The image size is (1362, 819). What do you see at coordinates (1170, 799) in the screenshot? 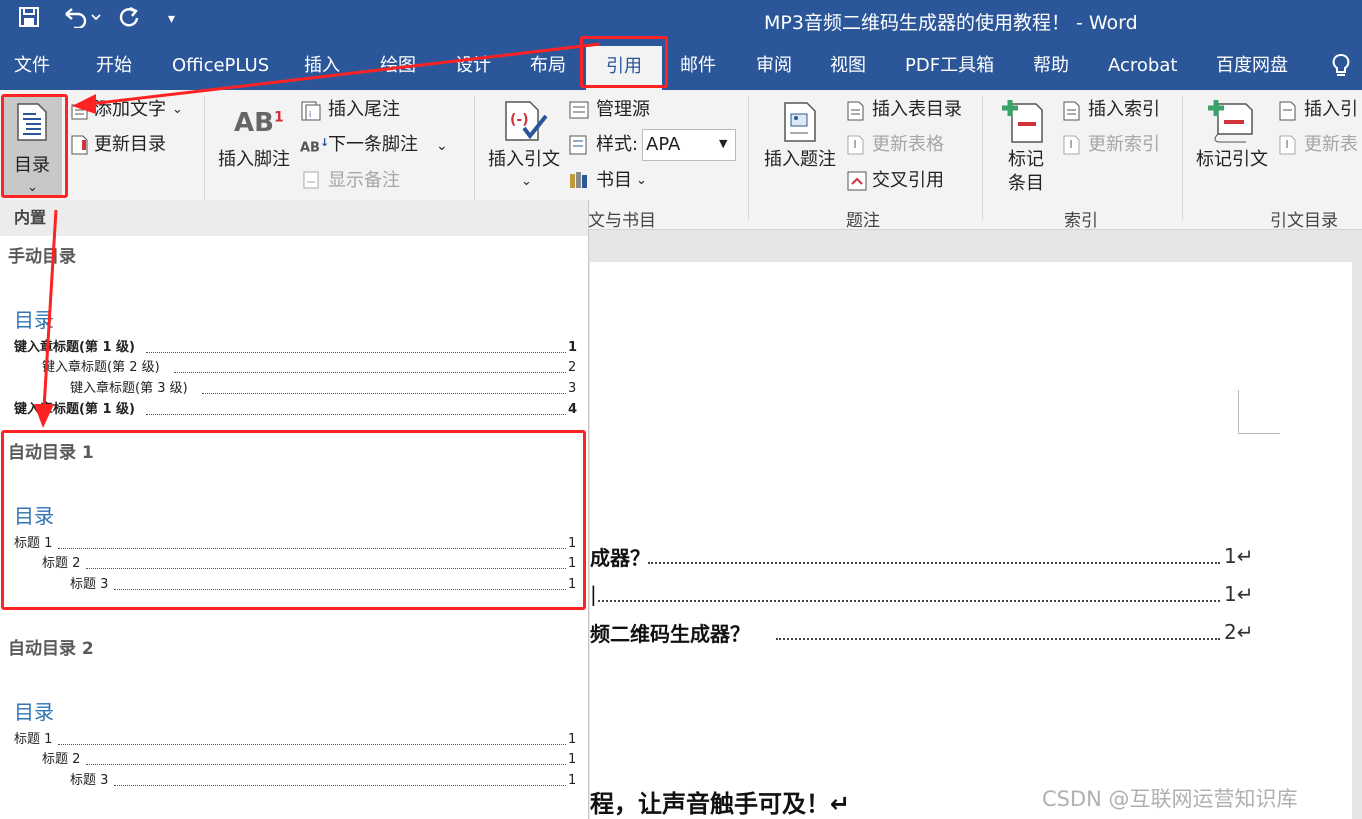
I see `watermark: CSDN @互联网运营知识库` at bounding box center [1170, 799].